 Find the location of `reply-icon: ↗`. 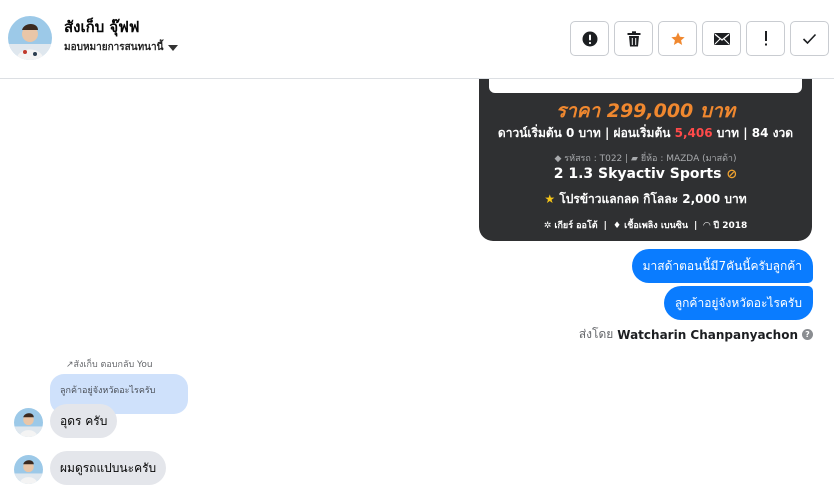

reply-icon: ↗ is located at coordinates (70, 365).